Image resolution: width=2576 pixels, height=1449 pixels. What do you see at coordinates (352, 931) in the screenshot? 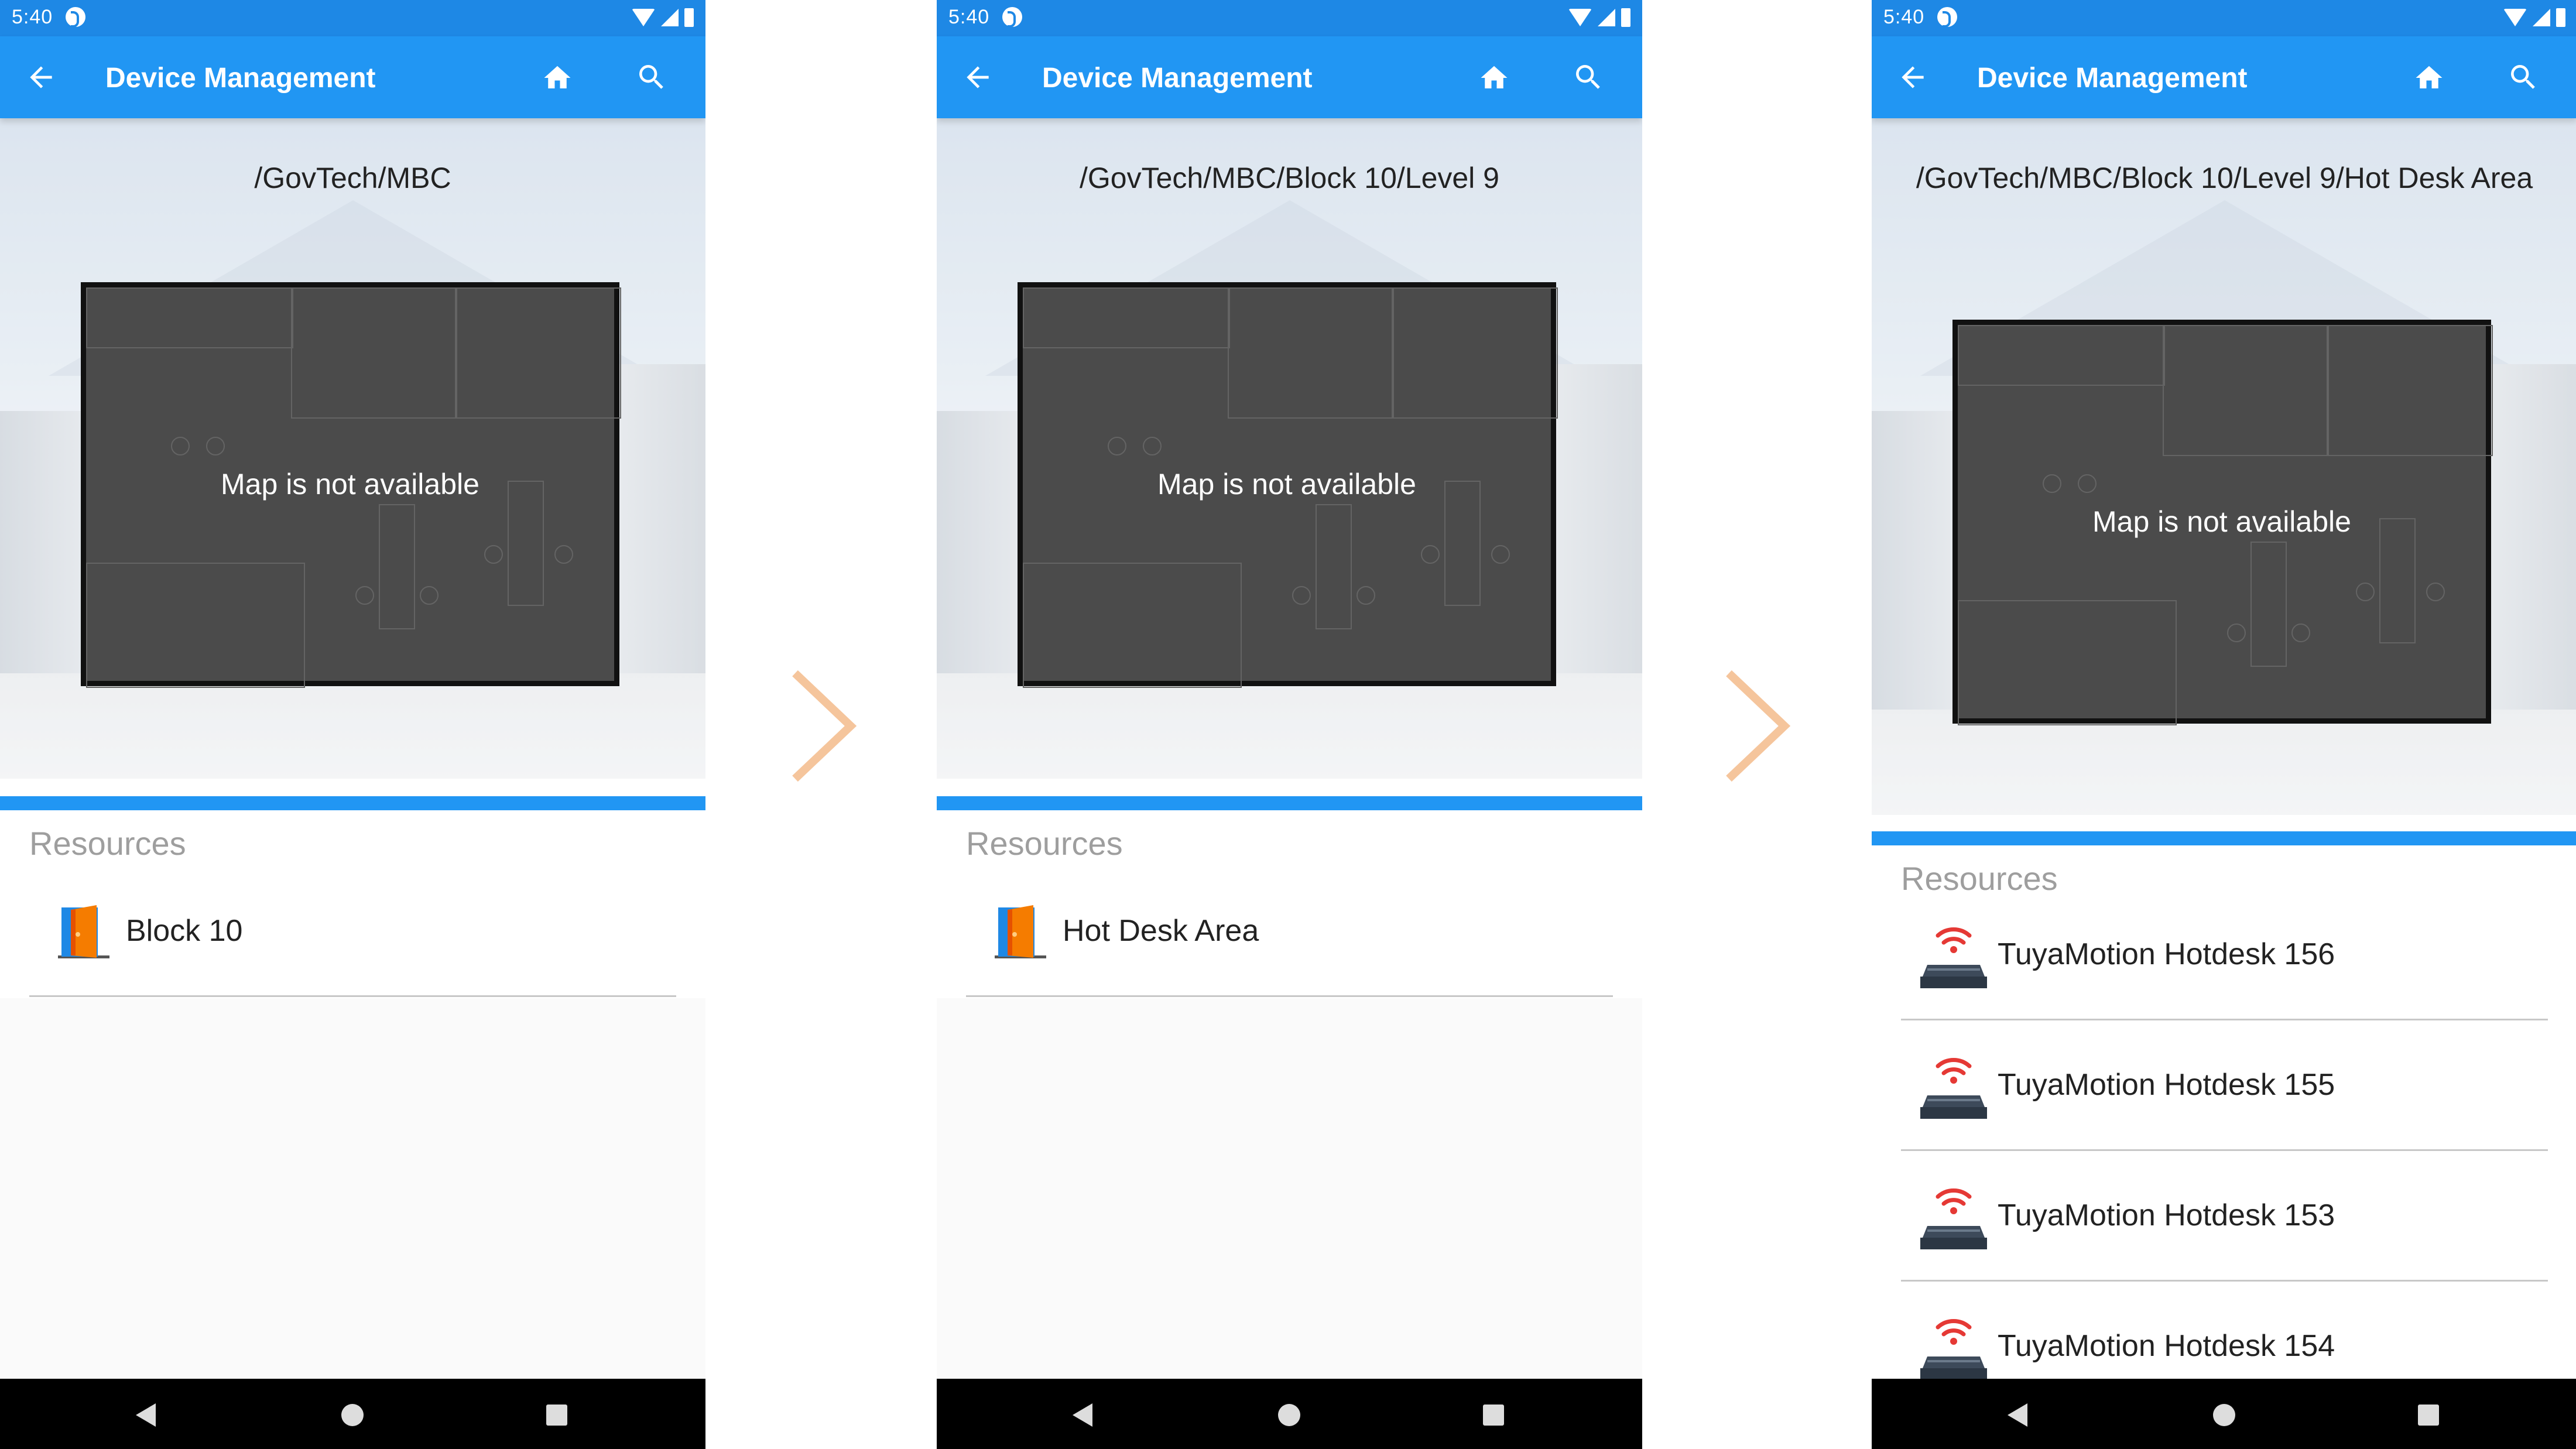
I see `resource-item: Block 10` at bounding box center [352, 931].